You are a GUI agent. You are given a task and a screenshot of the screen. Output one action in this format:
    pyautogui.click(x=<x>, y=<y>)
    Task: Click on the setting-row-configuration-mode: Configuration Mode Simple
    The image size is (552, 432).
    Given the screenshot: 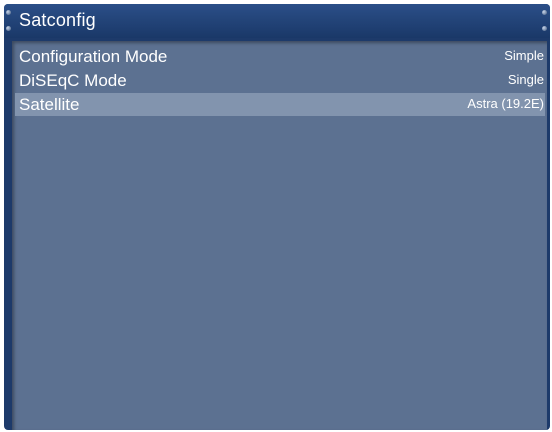 What is the action you would take?
    pyautogui.click(x=280, y=56)
    